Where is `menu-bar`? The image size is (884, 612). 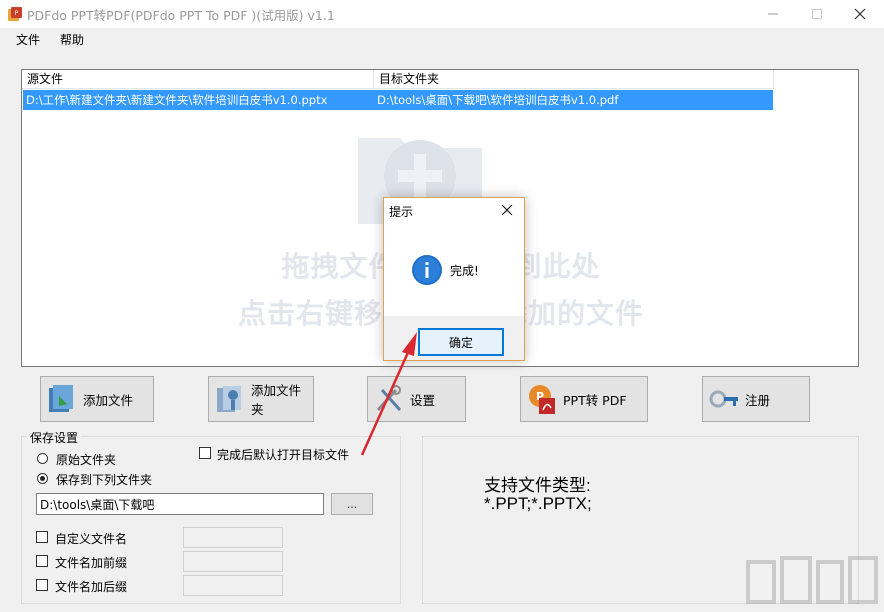
menu-bar is located at coordinates (442, 39).